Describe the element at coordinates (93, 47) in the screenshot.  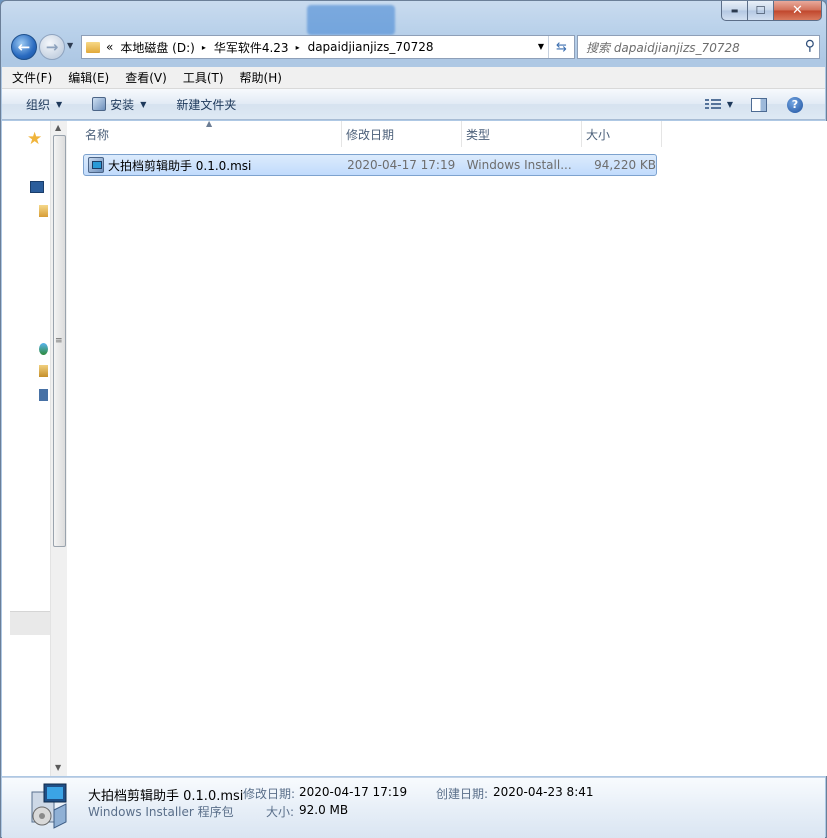
I see `folder-icon` at that location.